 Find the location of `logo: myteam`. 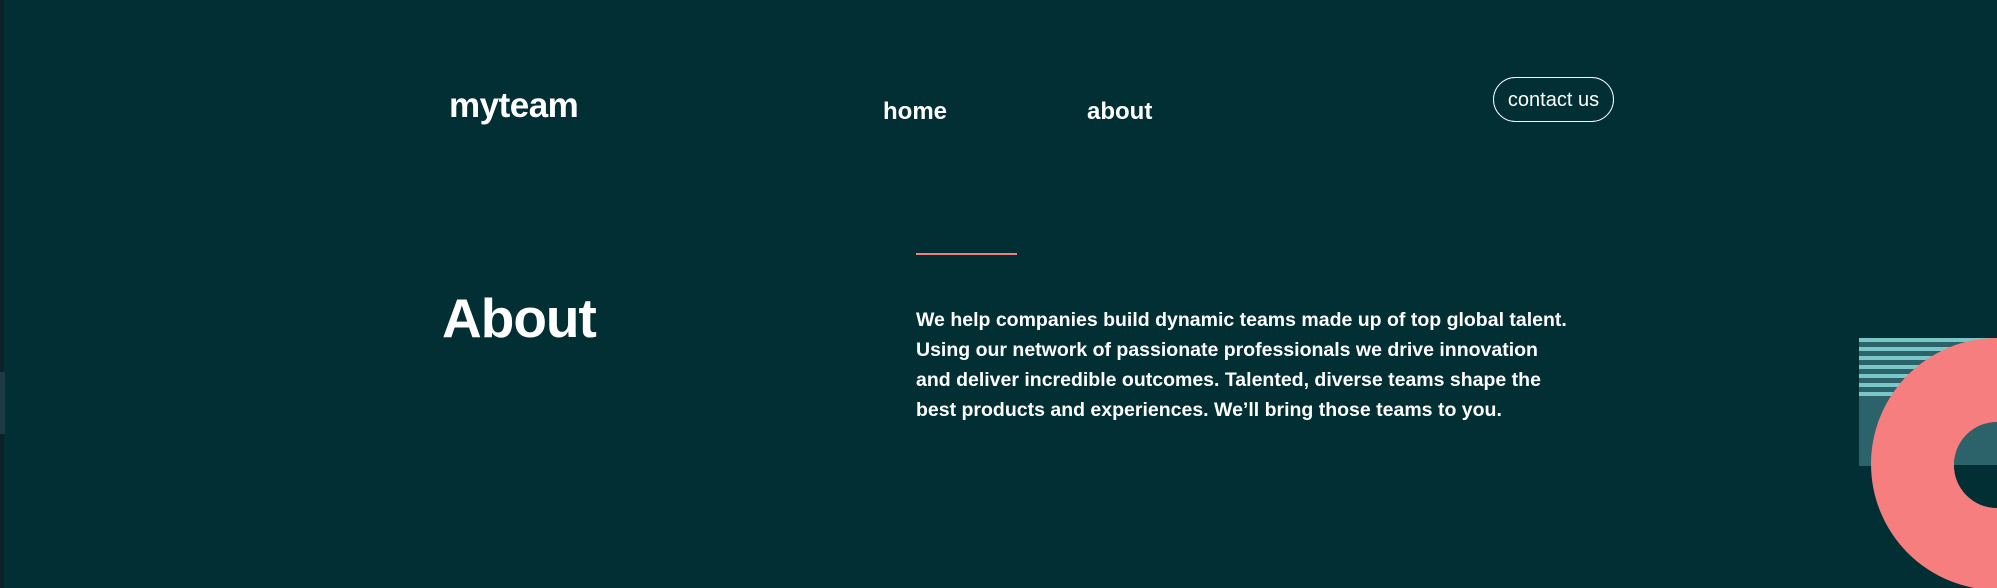

logo: myteam is located at coordinates (514, 105).